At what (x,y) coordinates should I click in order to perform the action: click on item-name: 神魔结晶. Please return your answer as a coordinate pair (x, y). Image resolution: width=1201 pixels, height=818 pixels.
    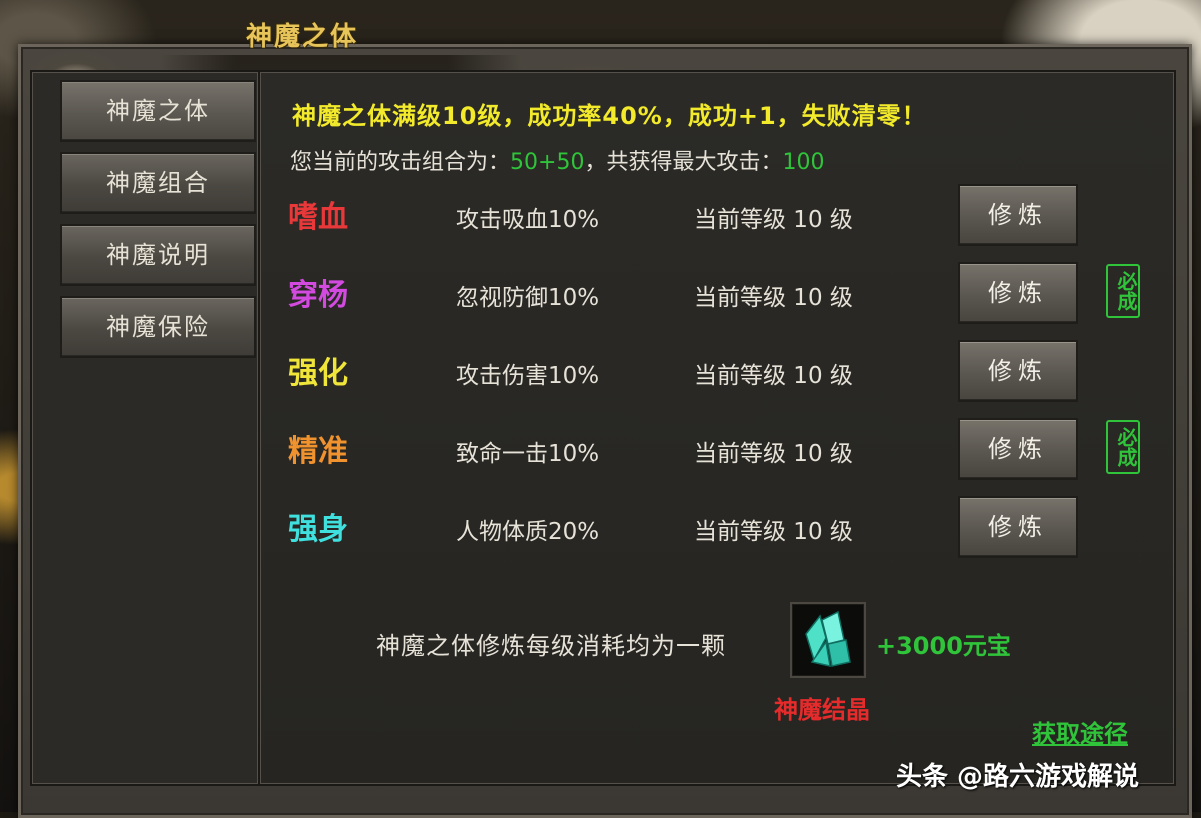
    Looking at the image, I should click on (822, 710).